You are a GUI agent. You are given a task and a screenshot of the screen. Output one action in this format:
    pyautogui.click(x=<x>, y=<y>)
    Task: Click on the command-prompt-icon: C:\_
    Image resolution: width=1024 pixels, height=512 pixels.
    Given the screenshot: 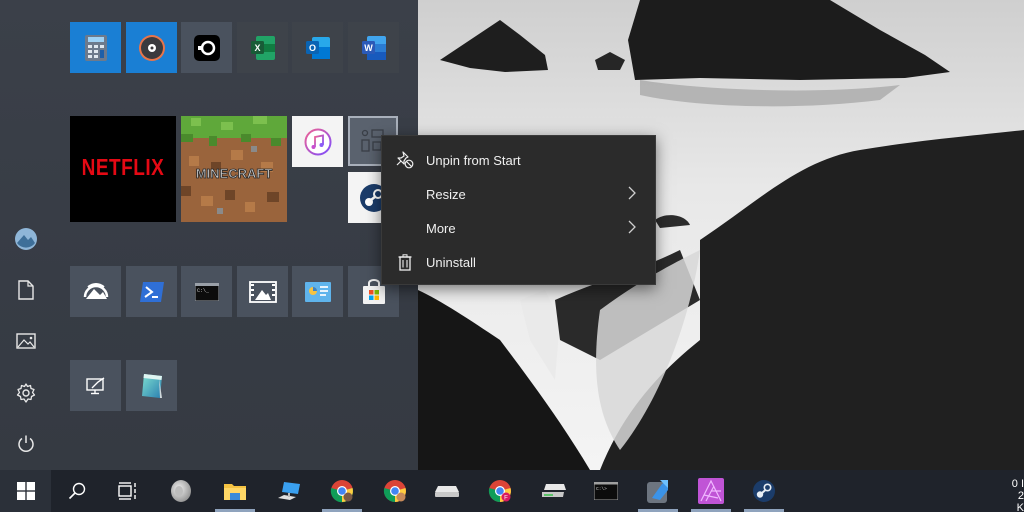 What is the action you would take?
    pyautogui.click(x=206, y=291)
    